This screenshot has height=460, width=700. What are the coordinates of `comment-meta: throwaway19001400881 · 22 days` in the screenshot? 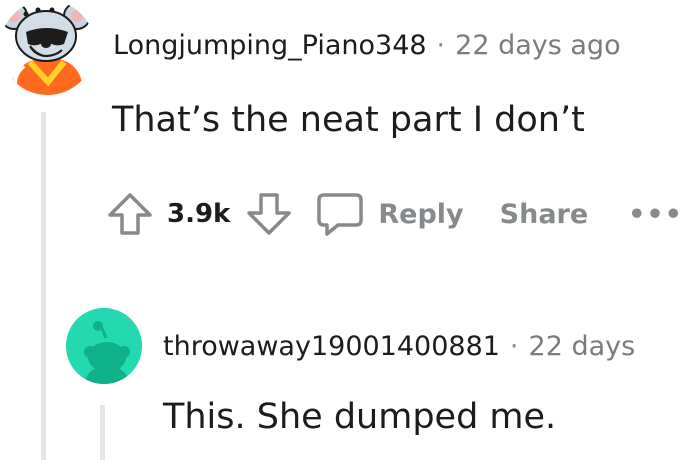 It's located at (399, 346).